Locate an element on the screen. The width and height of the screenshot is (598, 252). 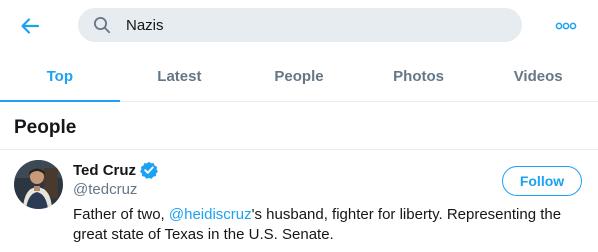
more-options-button is located at coordinates (566, 26).